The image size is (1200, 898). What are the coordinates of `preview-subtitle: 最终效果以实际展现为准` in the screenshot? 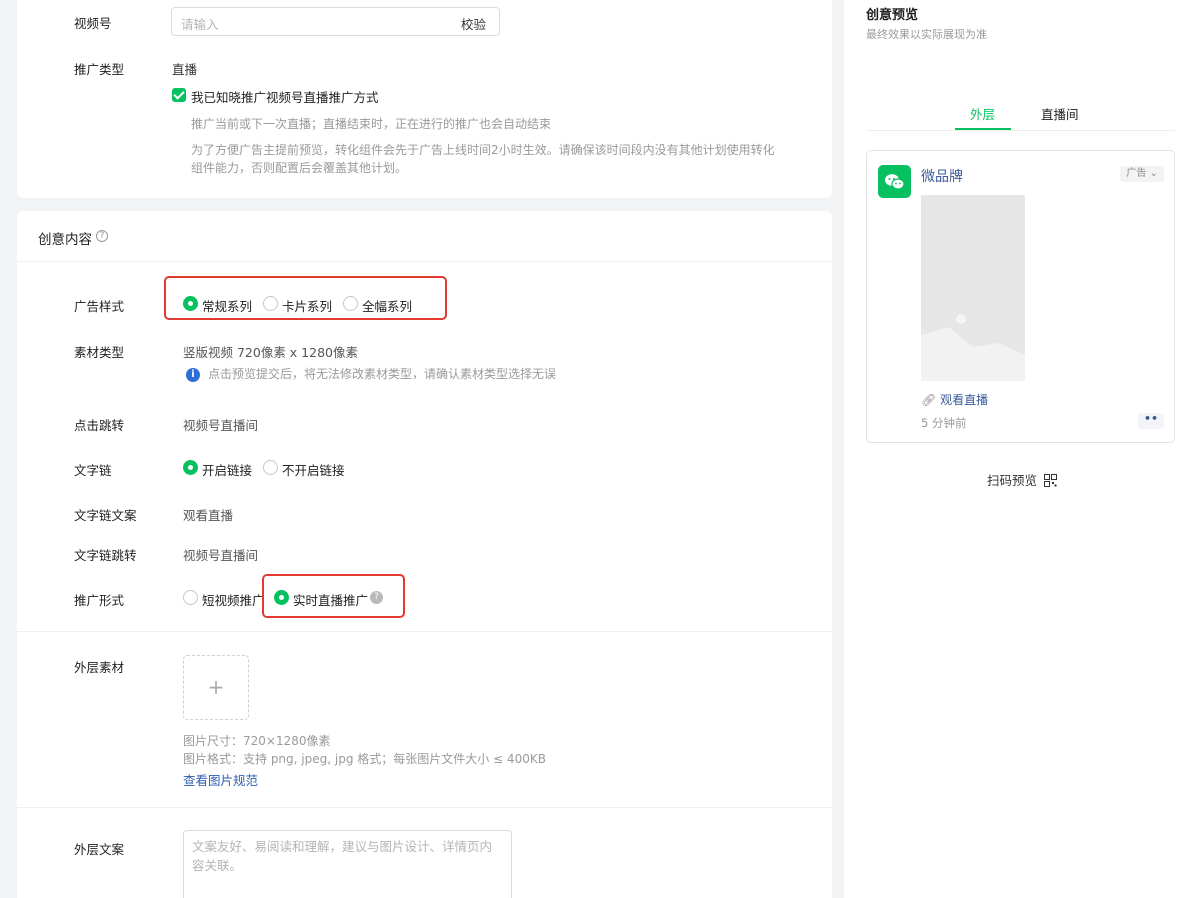 It's located at (926, 34).